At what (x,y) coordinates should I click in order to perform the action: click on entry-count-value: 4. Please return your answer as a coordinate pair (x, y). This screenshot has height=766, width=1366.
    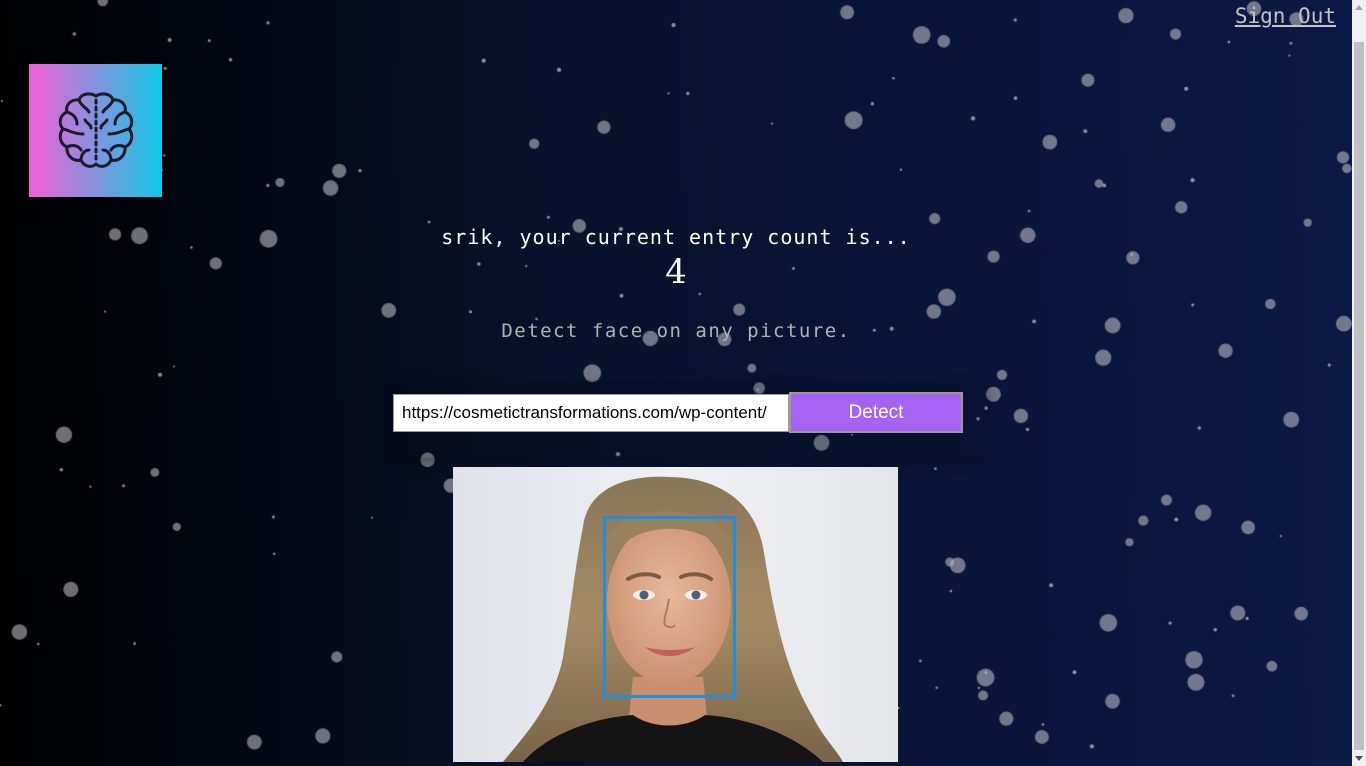
    Looking at the image, I should click on (676, 272).